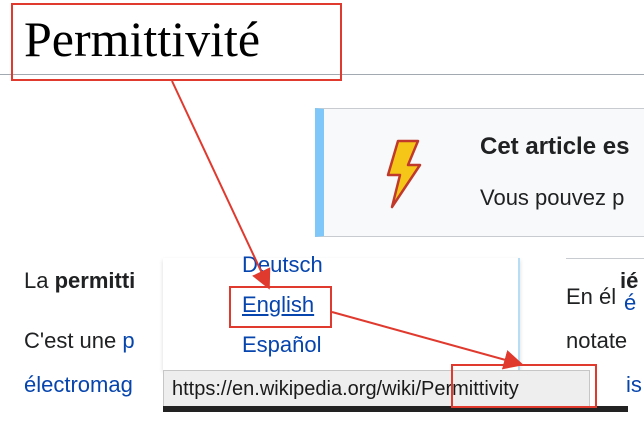 This screenshot has width=644, height=424. Describe the element at coordinates (221, 185) in the screenshot. I see `annotation-arrow-title-to-english` at that location.